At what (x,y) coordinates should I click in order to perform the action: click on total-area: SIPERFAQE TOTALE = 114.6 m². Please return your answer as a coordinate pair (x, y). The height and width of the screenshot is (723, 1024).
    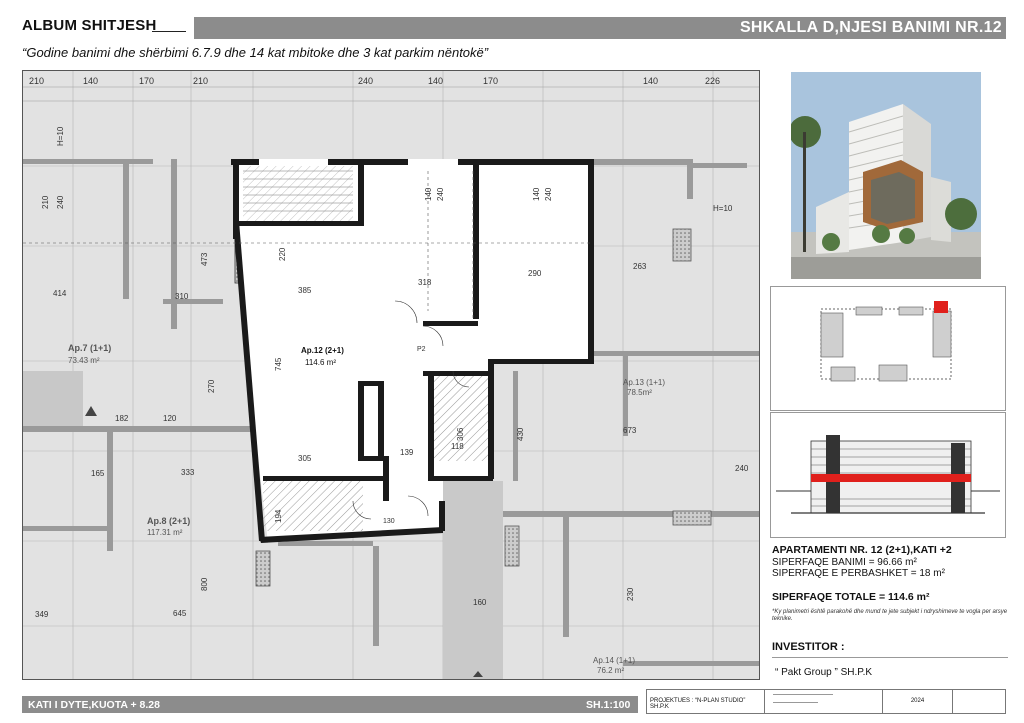
    Looking at the image, I should click on (851, 596).